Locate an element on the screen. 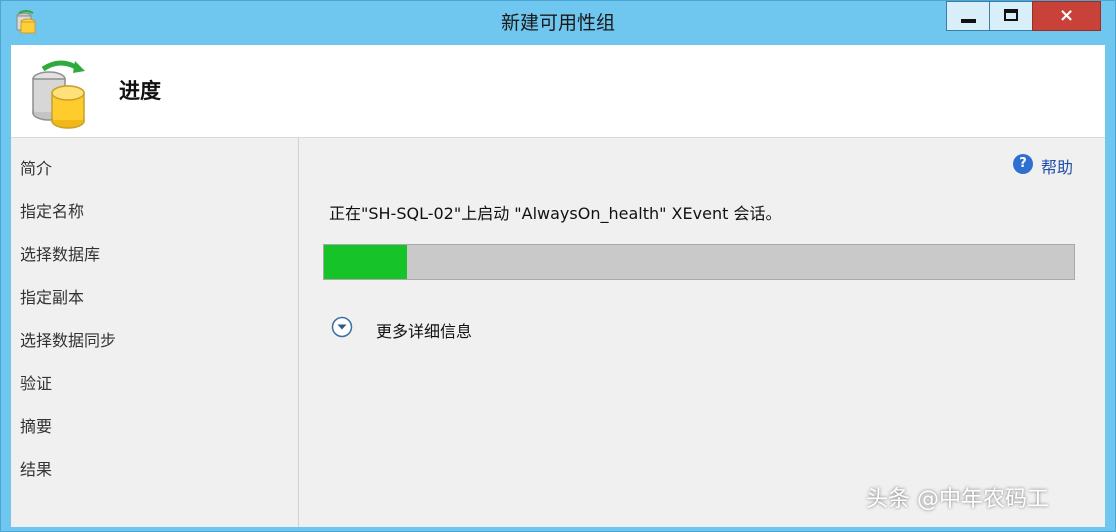 This screenshot has width=1116, height=532. maximize-icon is located at coordinates (1011, 15).